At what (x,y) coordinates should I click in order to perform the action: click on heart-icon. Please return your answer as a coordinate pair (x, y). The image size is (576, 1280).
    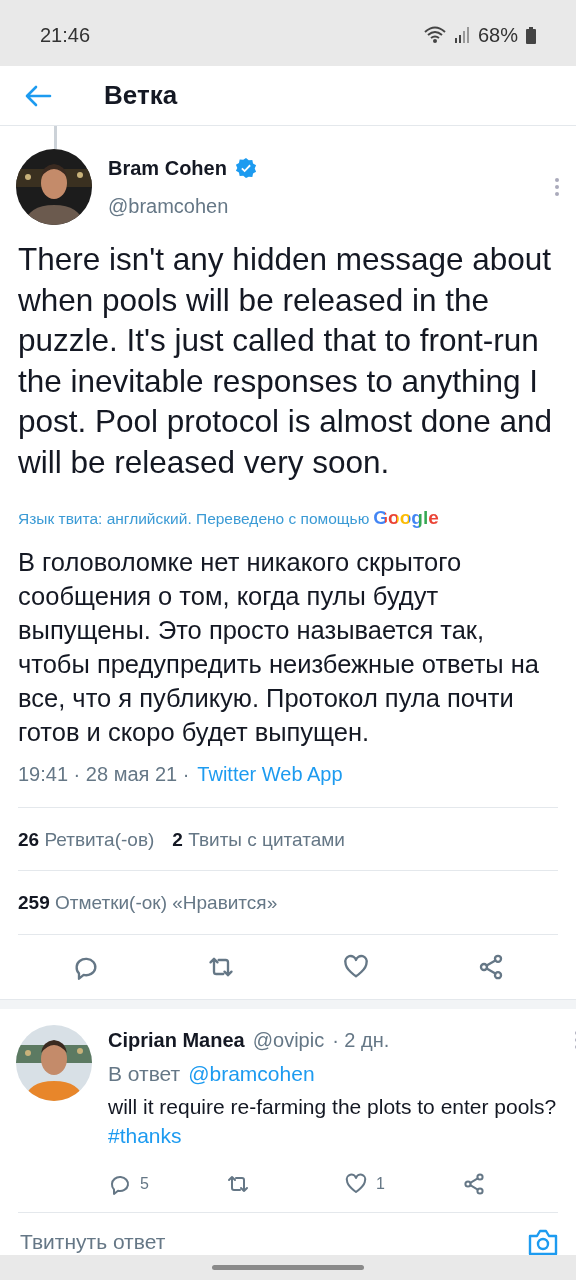
    Looking at the image, I should click on (356, 1183).